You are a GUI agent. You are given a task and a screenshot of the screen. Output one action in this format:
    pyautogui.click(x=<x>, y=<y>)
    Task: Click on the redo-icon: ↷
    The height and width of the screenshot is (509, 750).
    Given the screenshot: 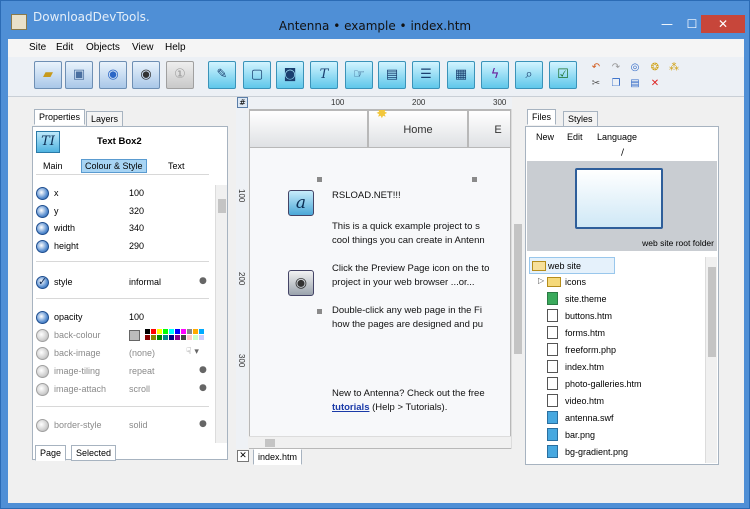 What is the action you would take?
    pyautogui.click(x=616, y=68)
    